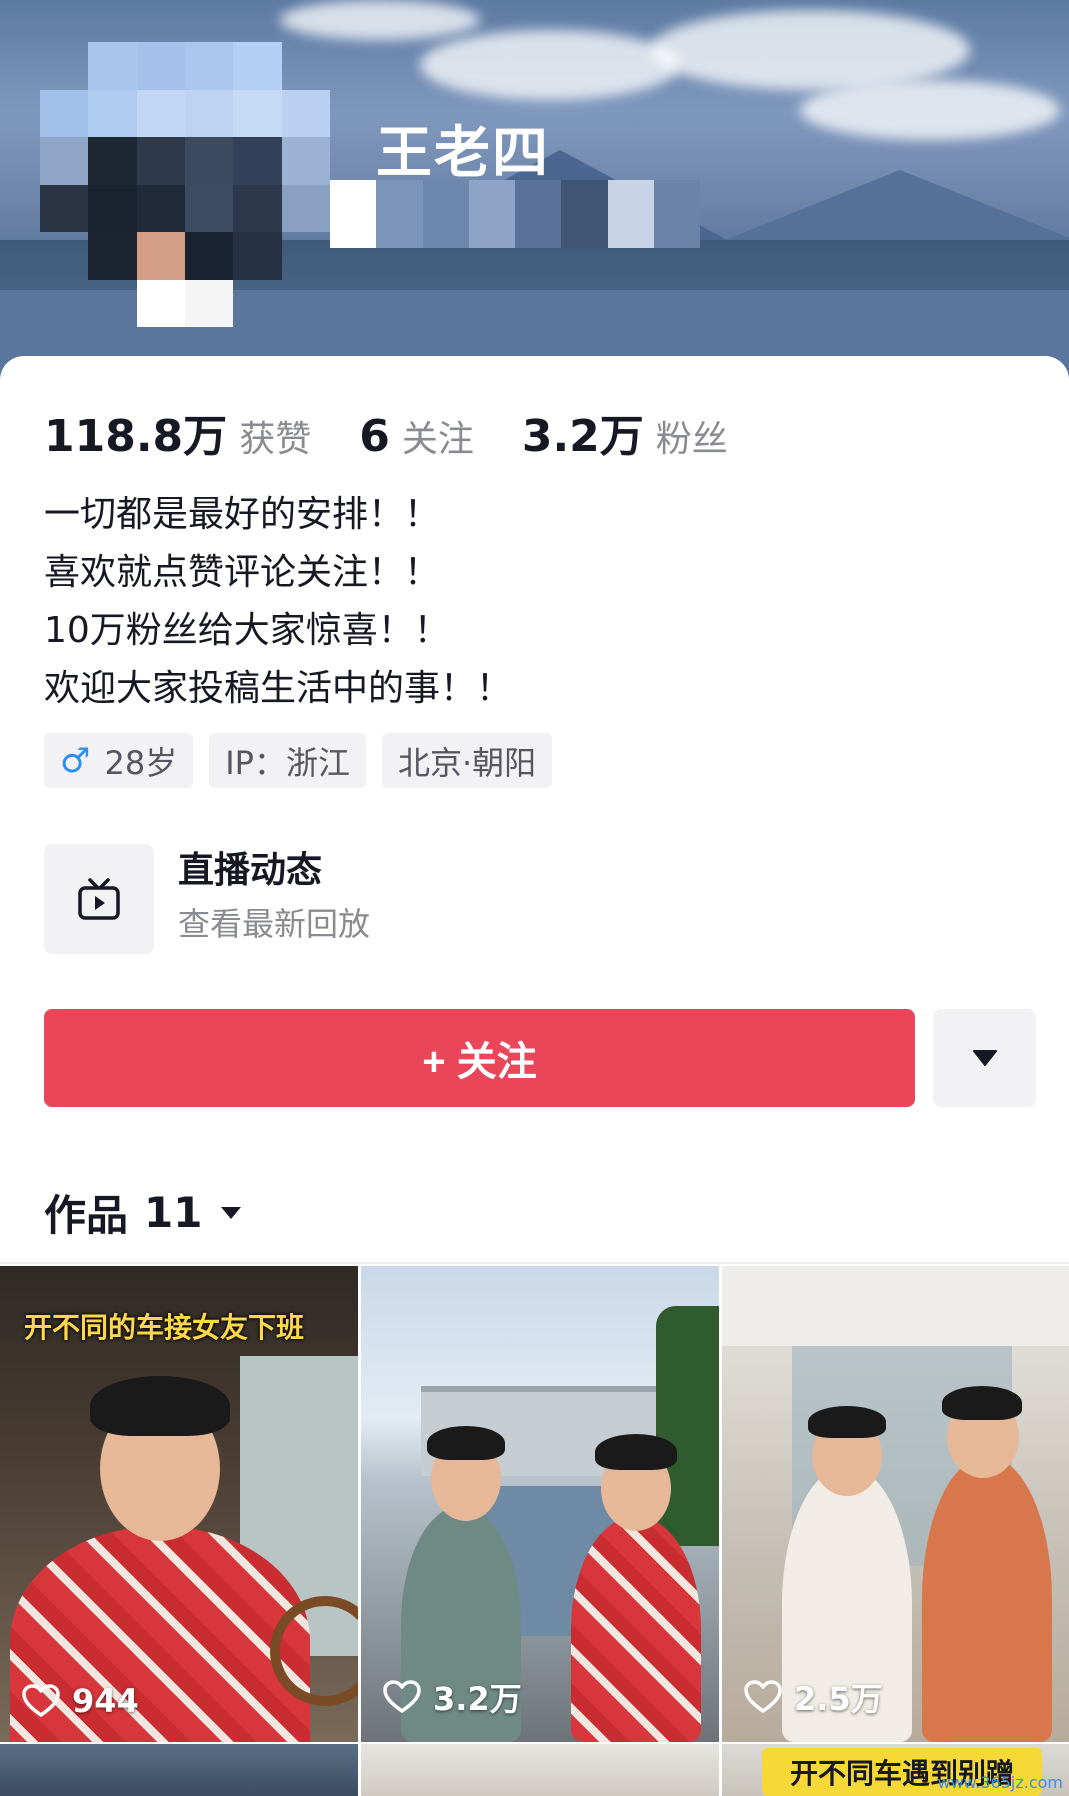 This screenshot has height=1796, width=1069. Describe the element at coordinates (173, 1212) in the screenshot. I see `works-count: 11` at that location.